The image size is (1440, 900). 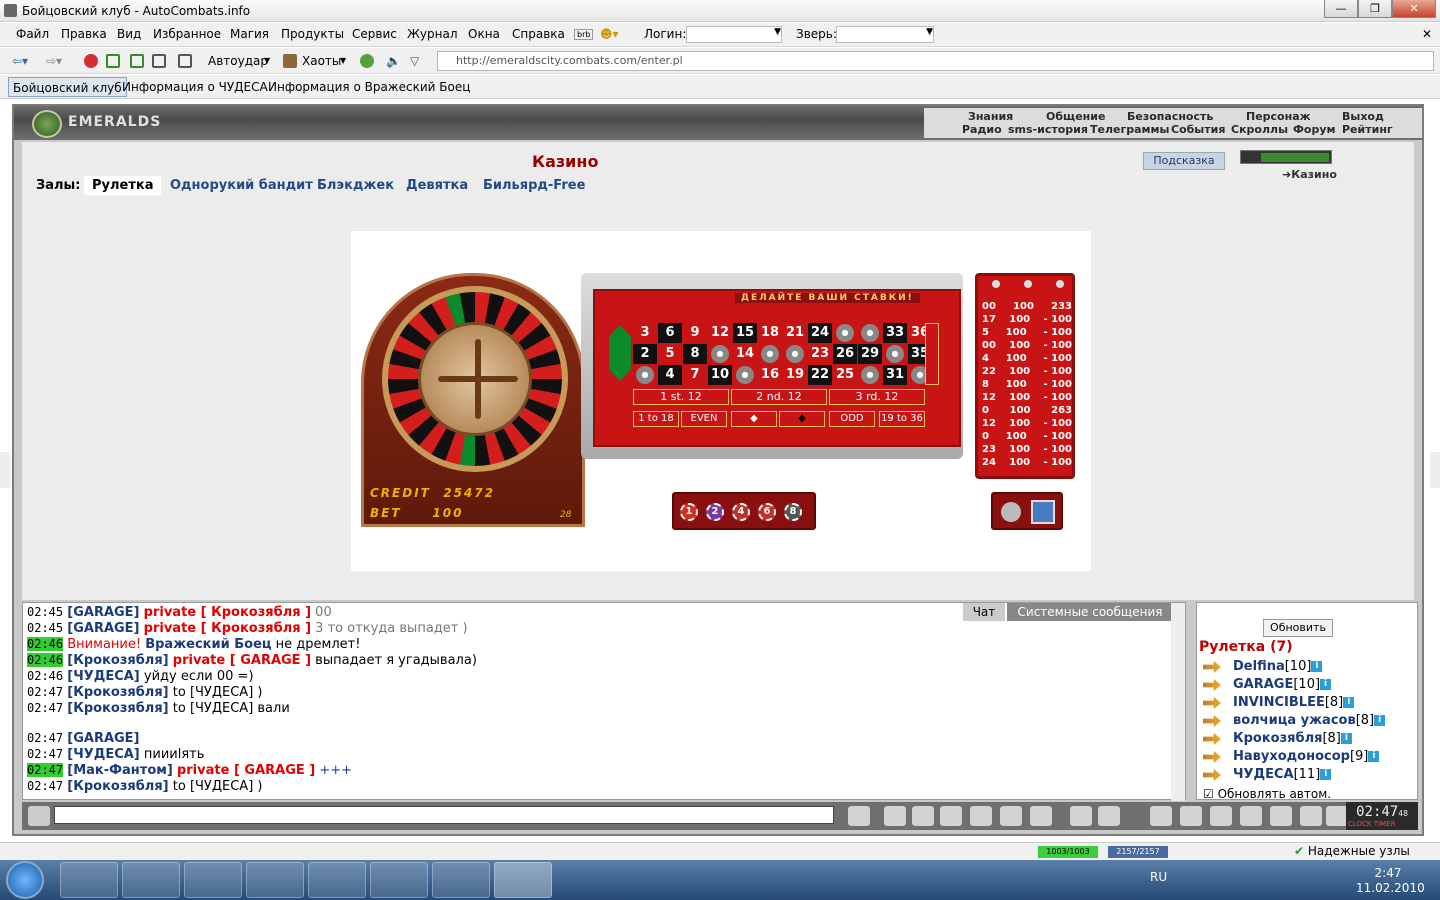 What do you see at coordinates (1427, 34) in the screenshot?
I see `close-icon: ✕` at bounding box center [1427, 34].